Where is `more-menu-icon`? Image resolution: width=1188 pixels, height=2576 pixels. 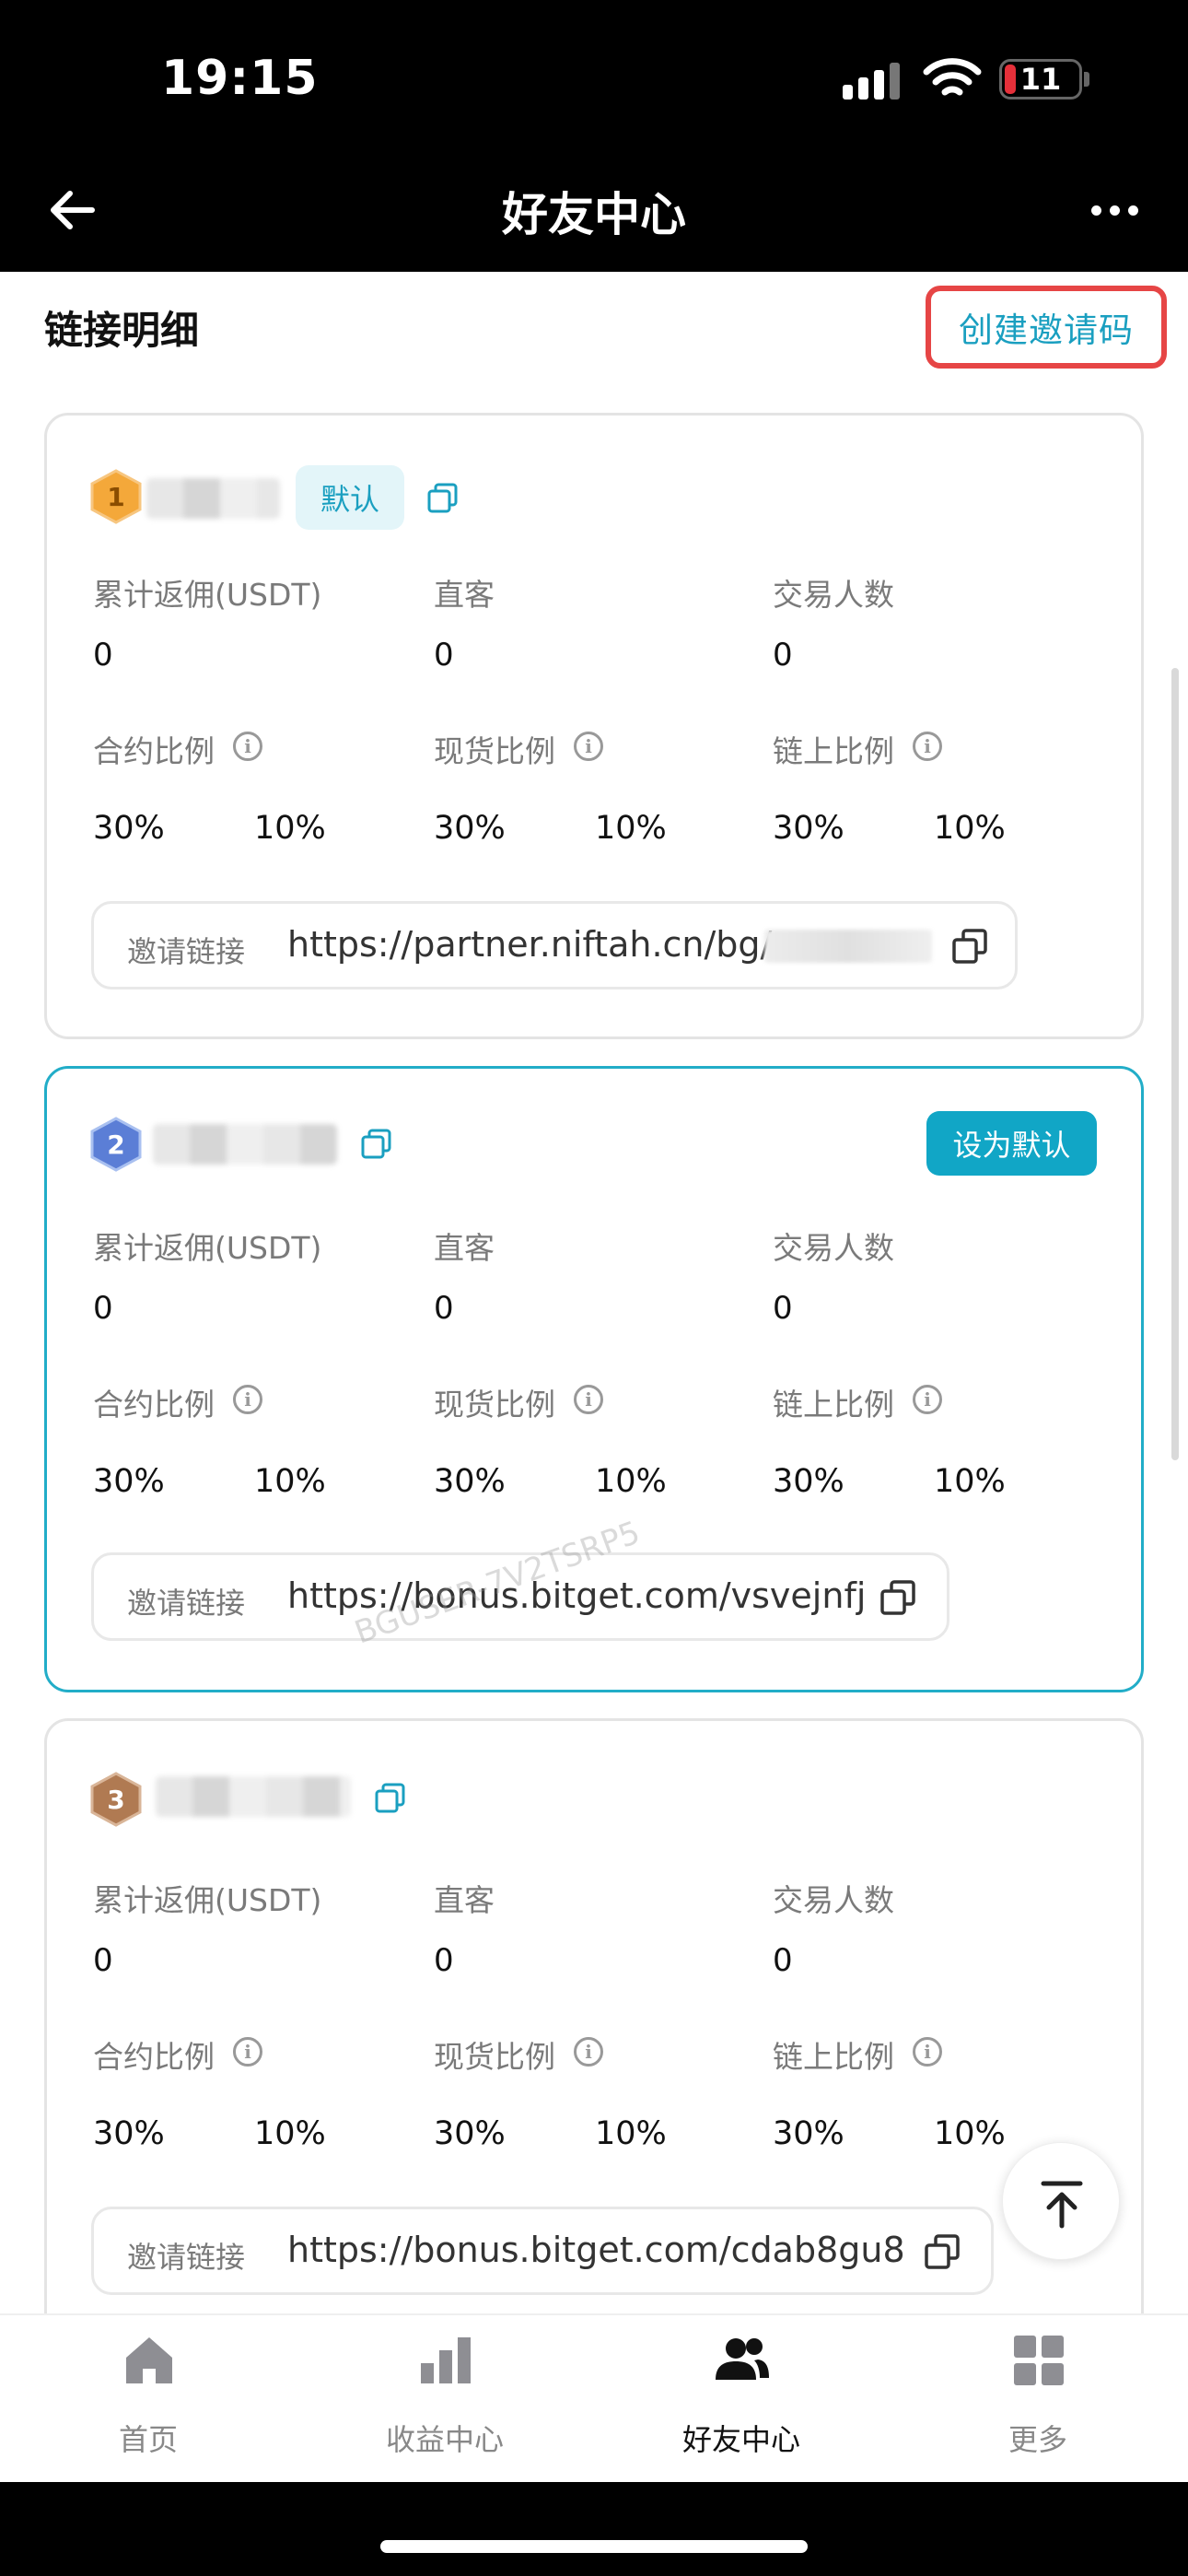 more-menu-icon is located at coordinates (1117, 214).